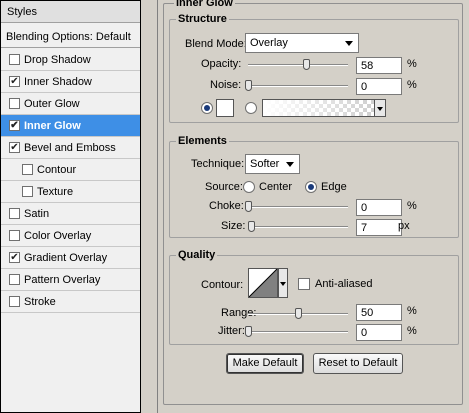  I want to click on choke-slider-track, so click(298, 207).